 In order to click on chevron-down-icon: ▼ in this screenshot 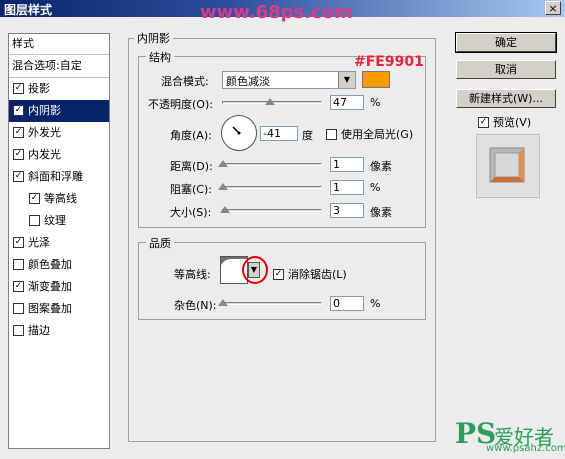, I will do `click(346, 80)`.